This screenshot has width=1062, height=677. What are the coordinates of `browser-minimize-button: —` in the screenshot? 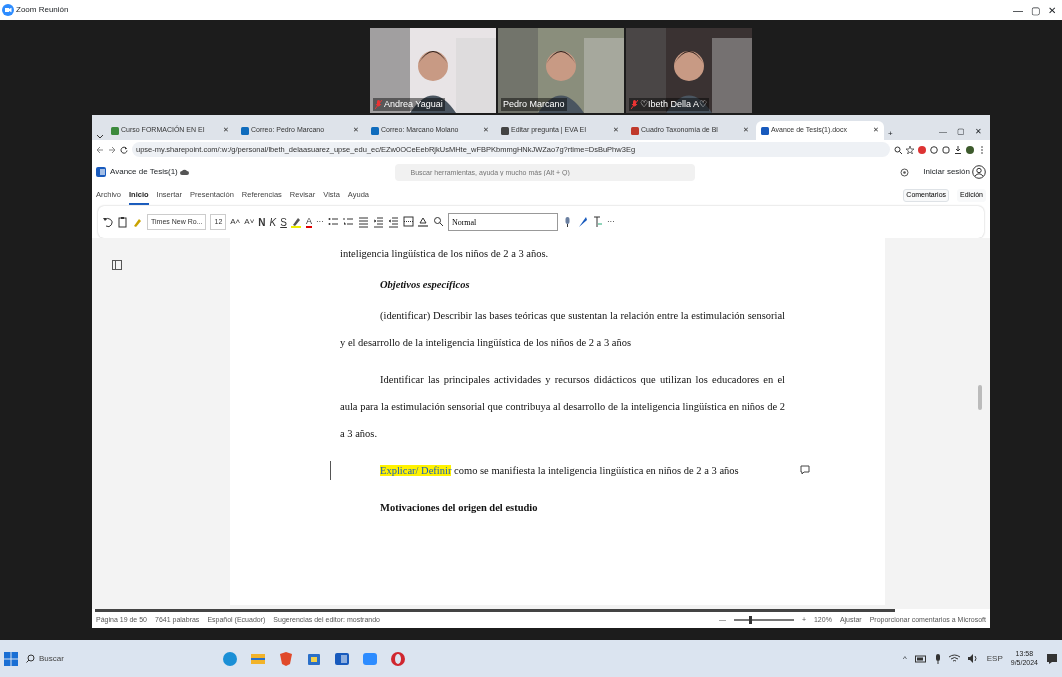 It's located at (943, 133).